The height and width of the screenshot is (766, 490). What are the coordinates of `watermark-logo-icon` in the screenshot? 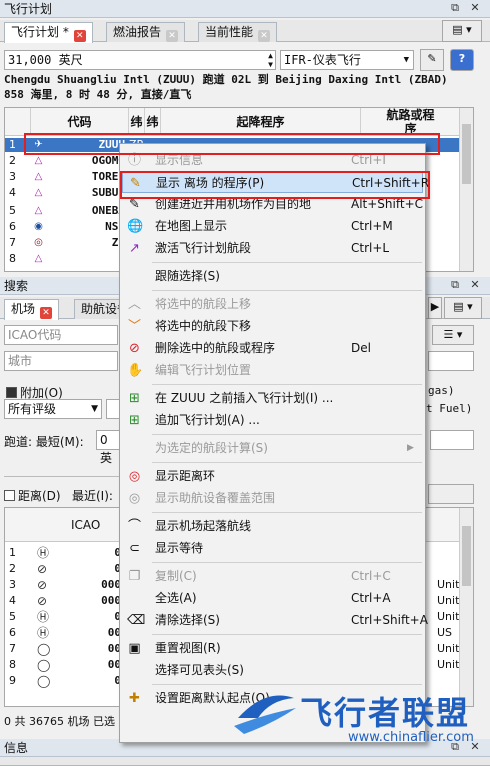 It's located at (265, 714).